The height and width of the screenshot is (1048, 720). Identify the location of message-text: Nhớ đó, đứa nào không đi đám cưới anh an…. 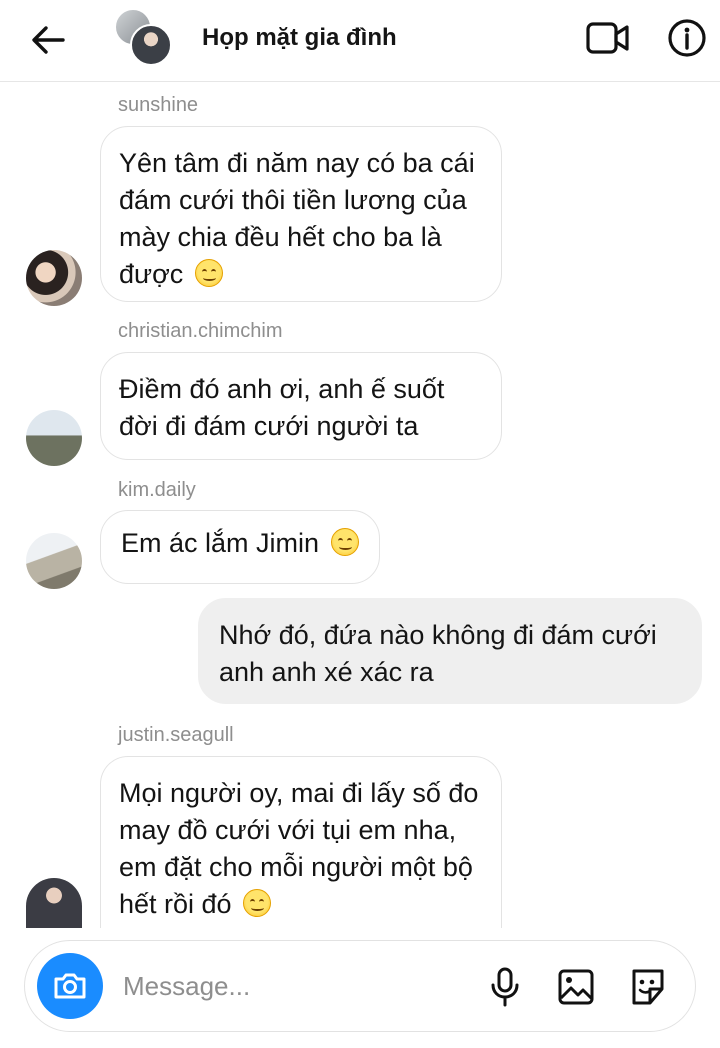
(438, 653).